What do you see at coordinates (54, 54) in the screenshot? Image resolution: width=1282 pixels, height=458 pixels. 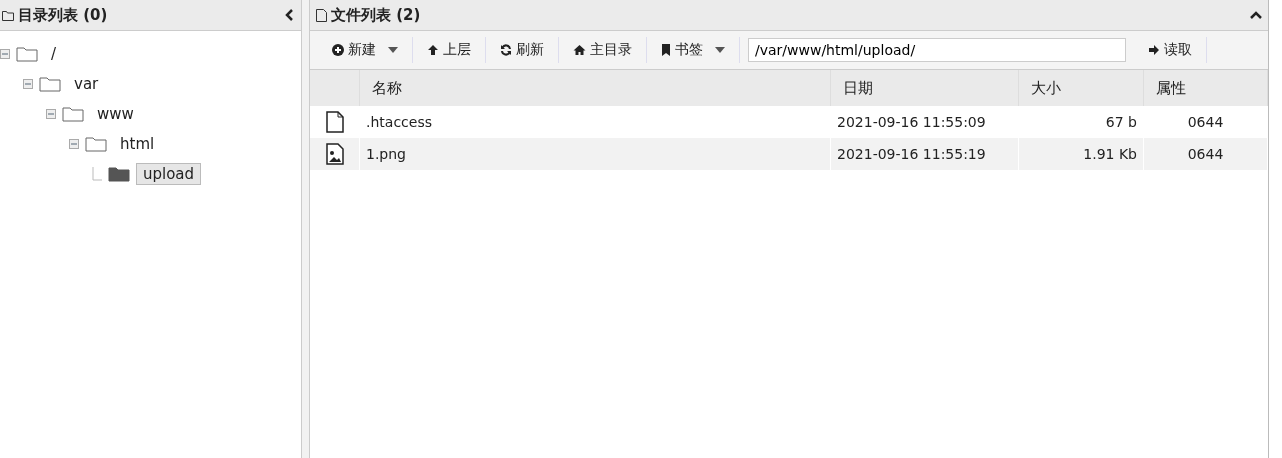 I see `tree-item: /` at bounding box center [54, 54].